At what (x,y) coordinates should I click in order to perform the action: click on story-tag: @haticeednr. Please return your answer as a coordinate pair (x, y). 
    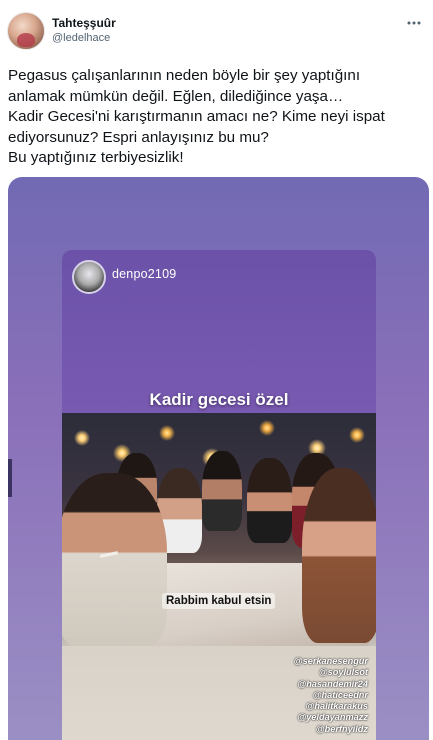
    Looking at the image, I should click on (340, 694).